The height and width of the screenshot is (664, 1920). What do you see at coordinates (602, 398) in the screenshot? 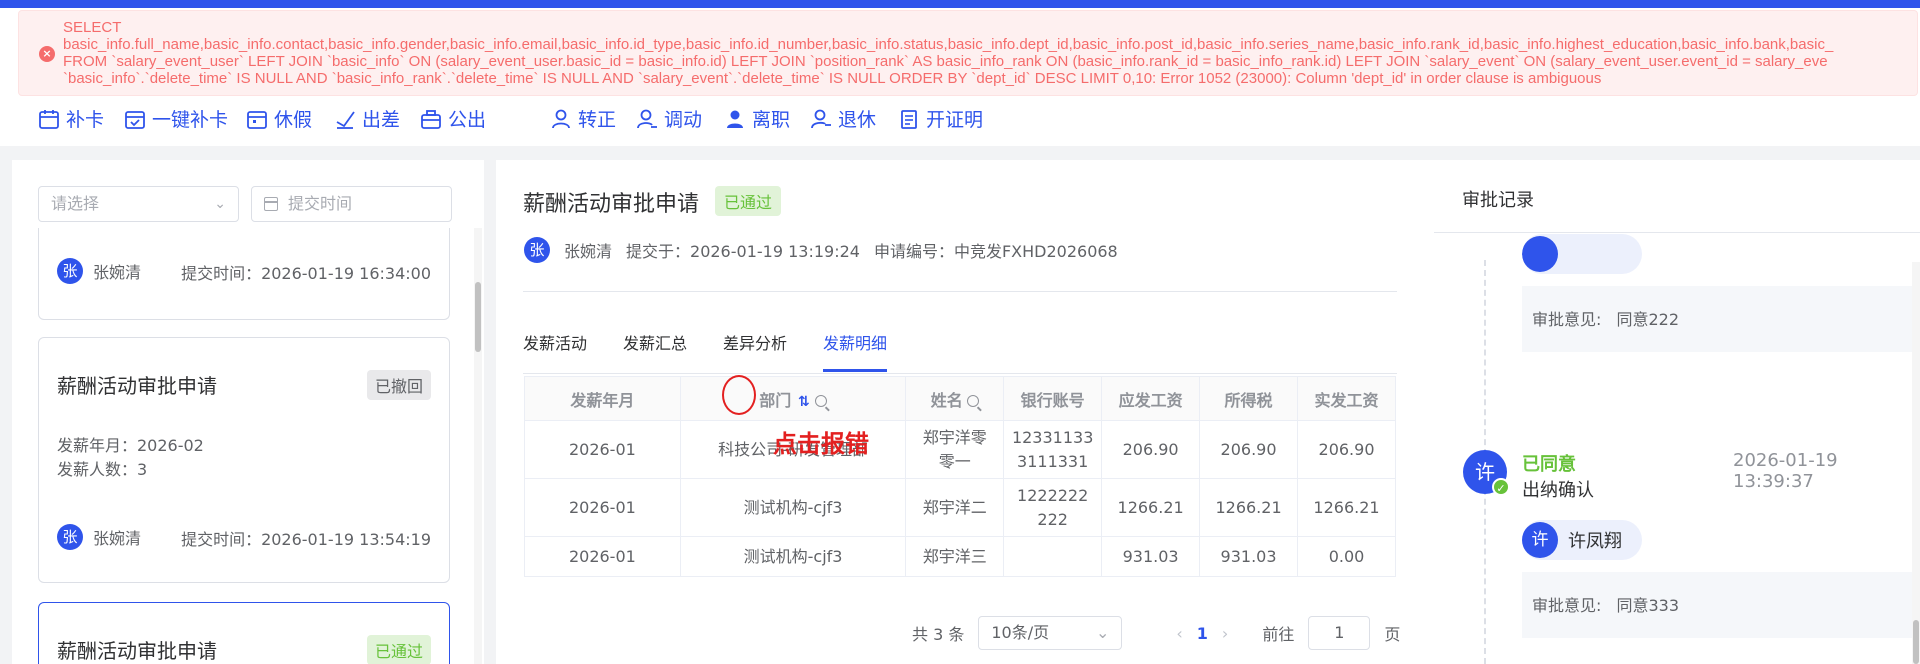
I see `col-header-month: 发薪年月` at bounding box center [602, 398].